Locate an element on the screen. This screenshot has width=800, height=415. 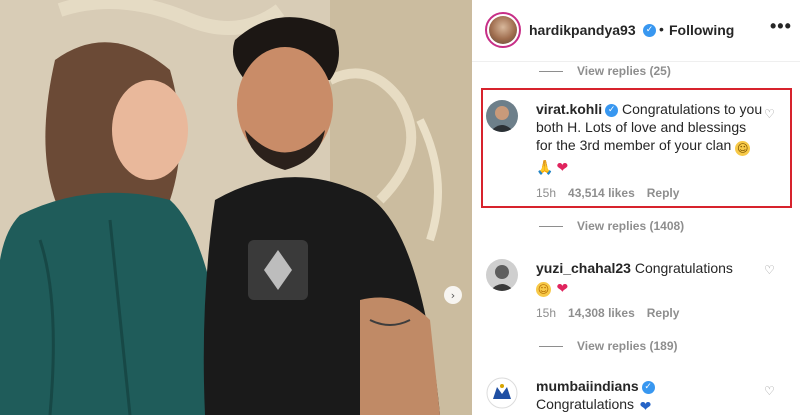
comment-meta: 15h 43,514 likes Reply is located at coordinates (607, 193).